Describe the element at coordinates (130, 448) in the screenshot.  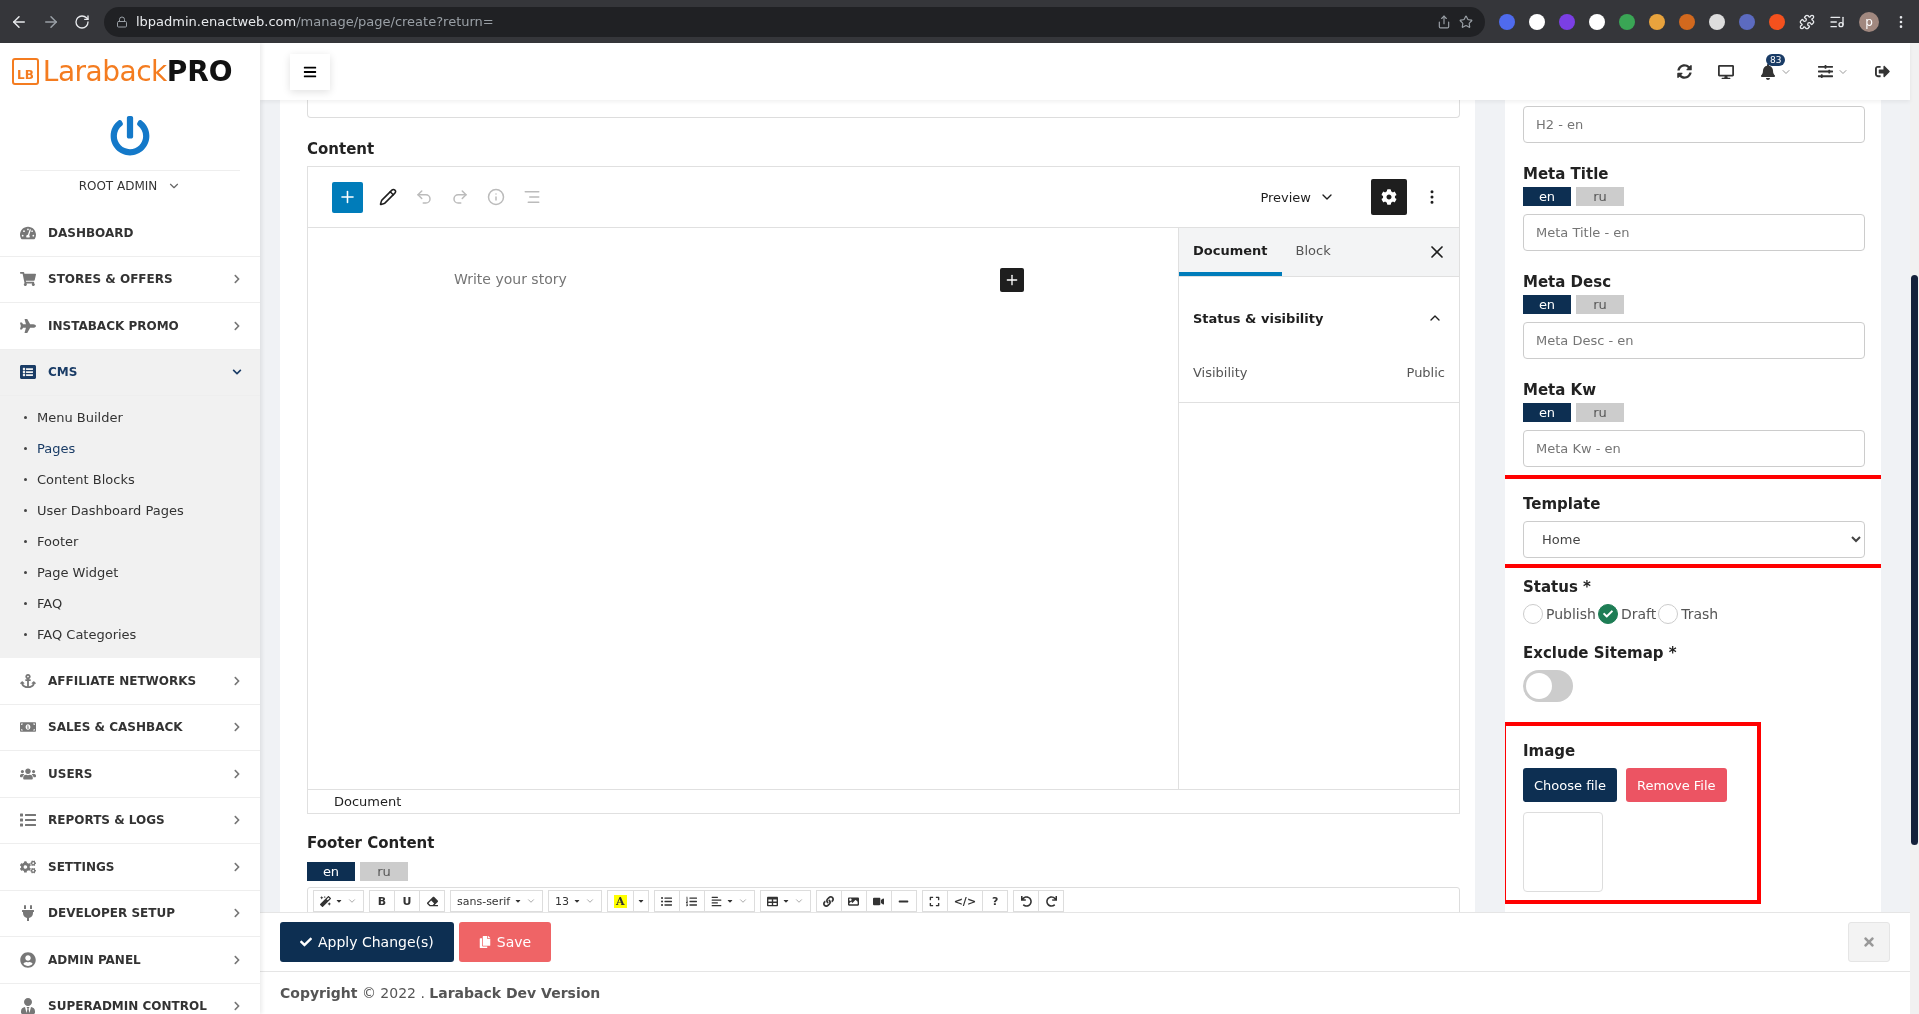
I see `nav-subitem: Pages` at that location.